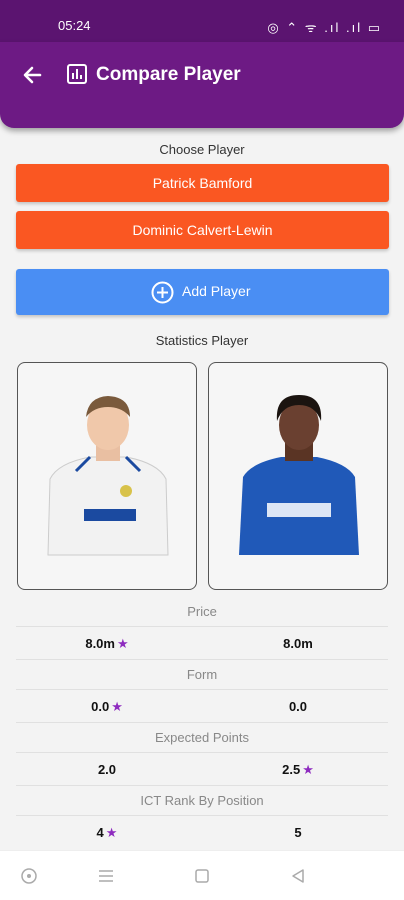  I want to click on status-icons: ◎ ⌃ ᯤ .ıl .ıl ▭, so click(324, 27).